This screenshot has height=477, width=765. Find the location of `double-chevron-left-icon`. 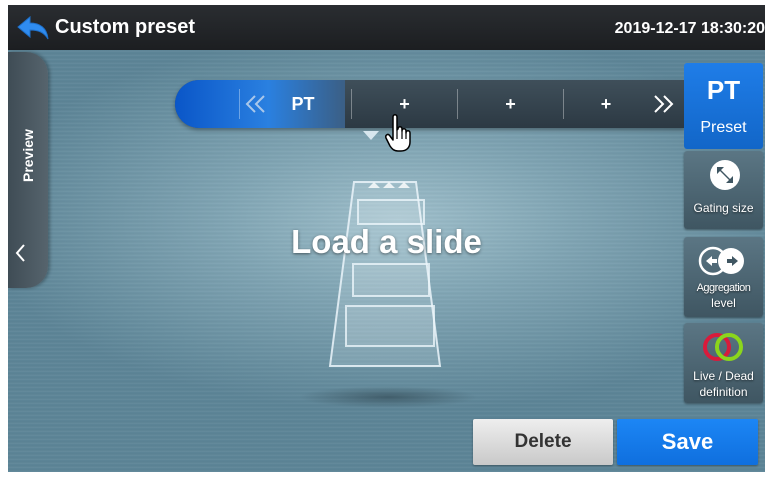

double-chevron-left-icon is located at coordinates (256, 104).